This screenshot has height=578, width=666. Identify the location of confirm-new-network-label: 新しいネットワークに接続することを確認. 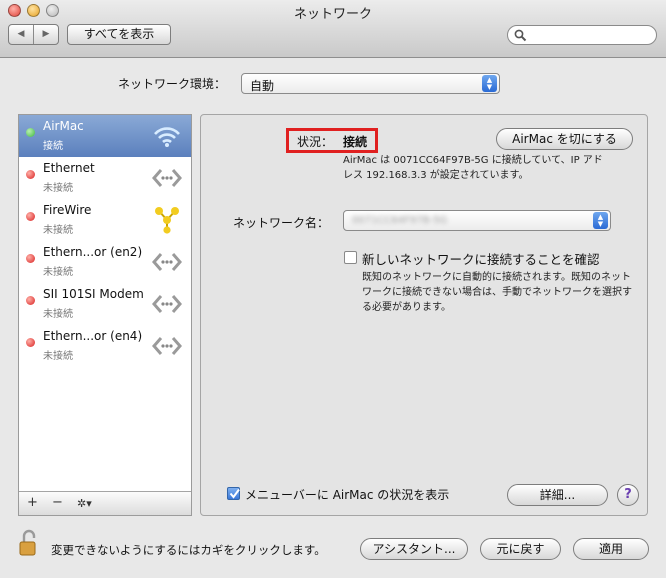
(481, 259).